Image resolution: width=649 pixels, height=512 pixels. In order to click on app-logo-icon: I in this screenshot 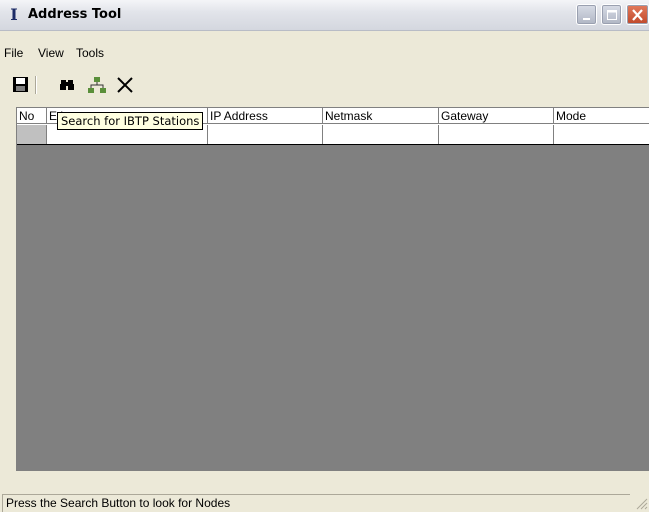, I will do `click(14, 15)`.